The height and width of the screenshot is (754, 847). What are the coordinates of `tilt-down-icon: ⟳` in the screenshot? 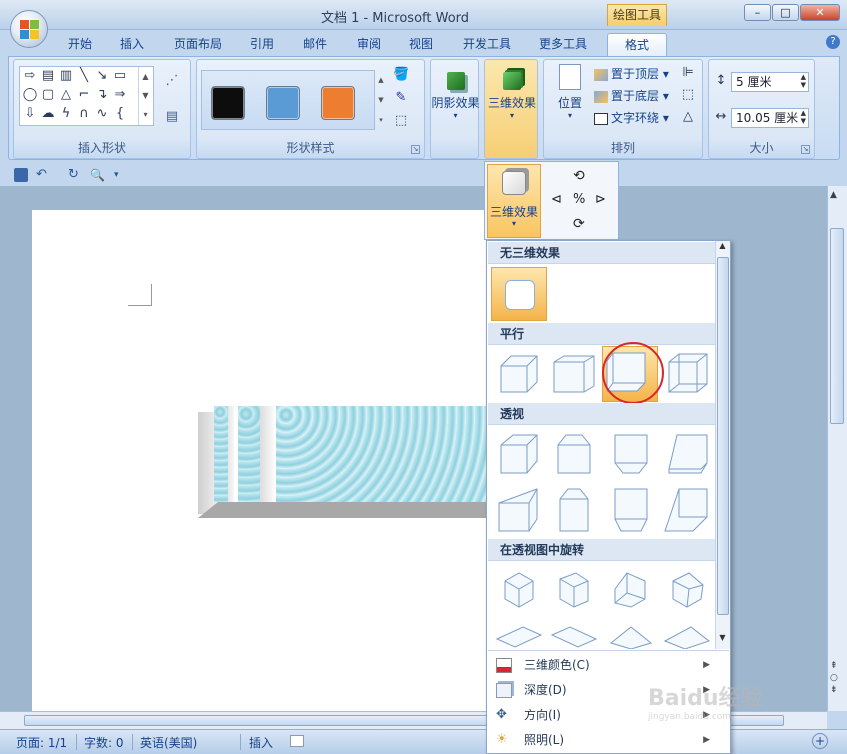 It's located at (579, 224).